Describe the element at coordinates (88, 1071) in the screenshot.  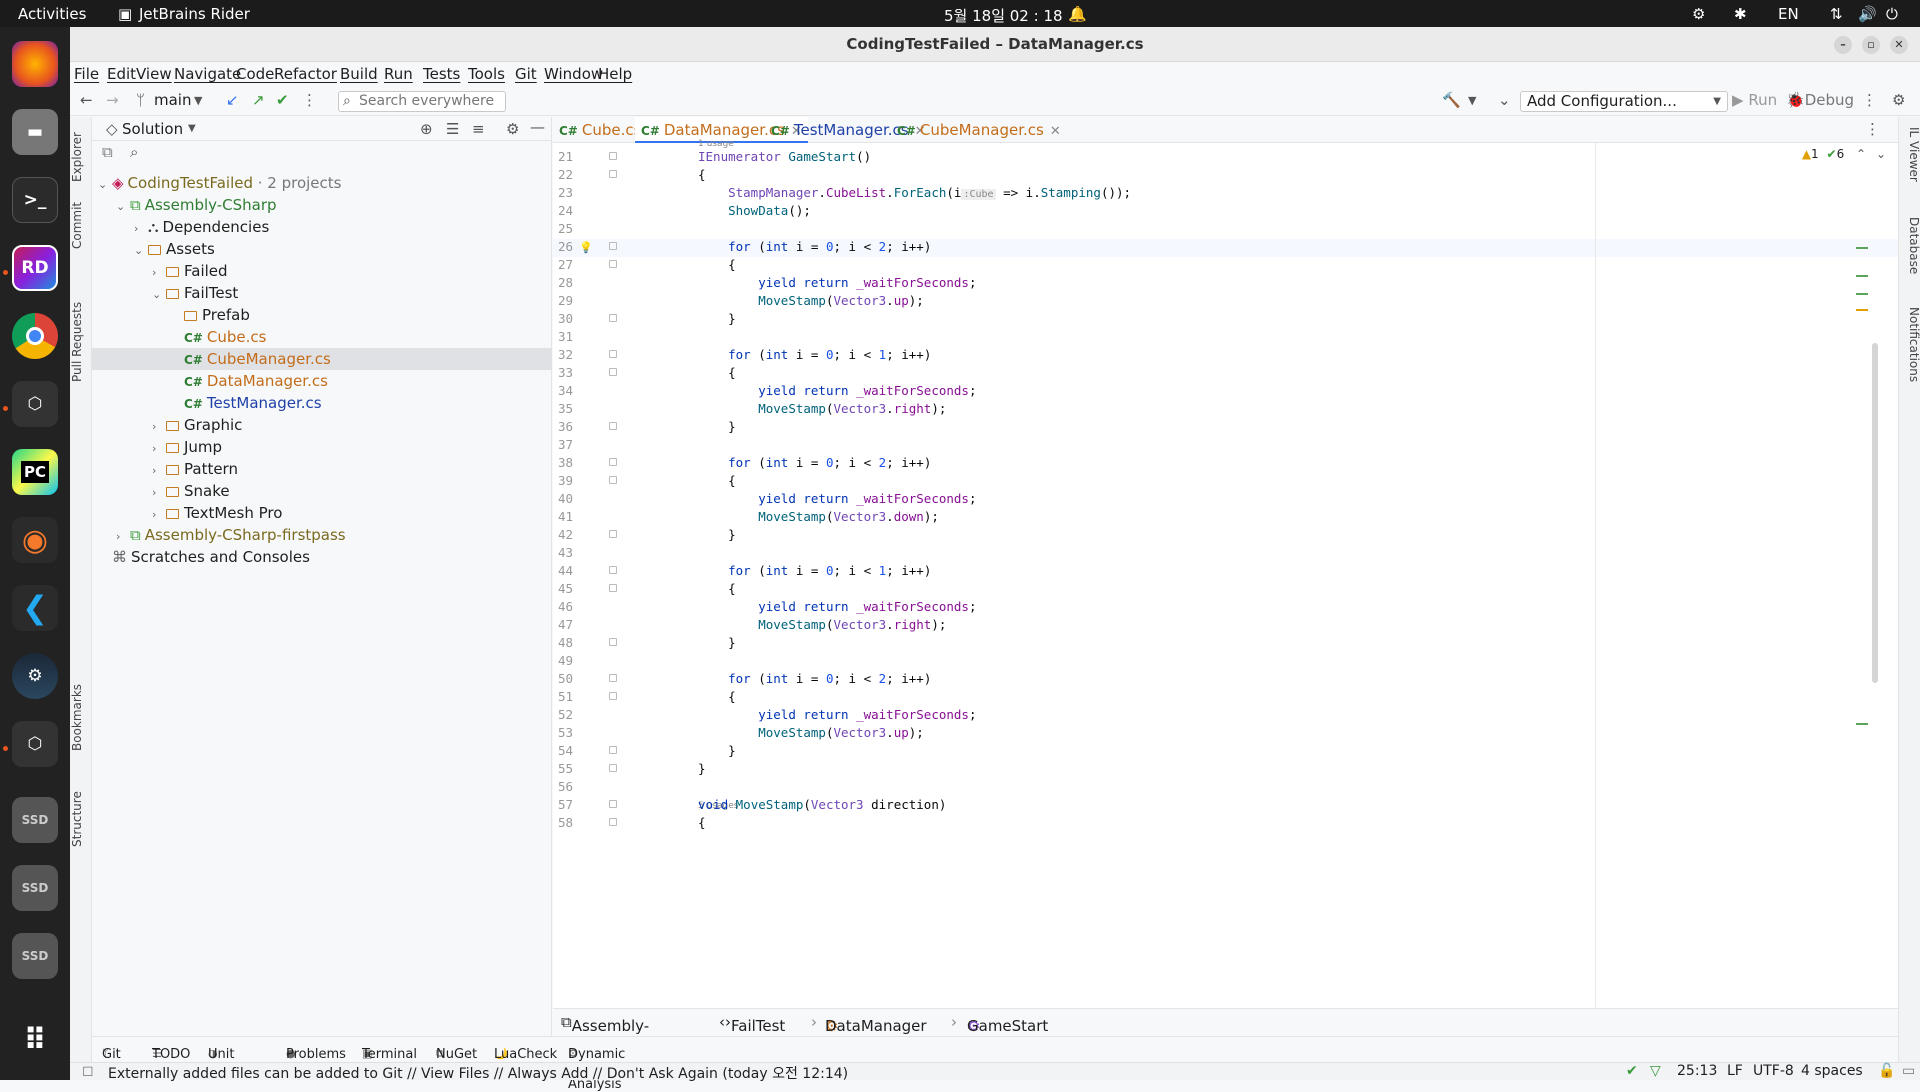
I see `panel-toggle-icon: ◻` at that location.